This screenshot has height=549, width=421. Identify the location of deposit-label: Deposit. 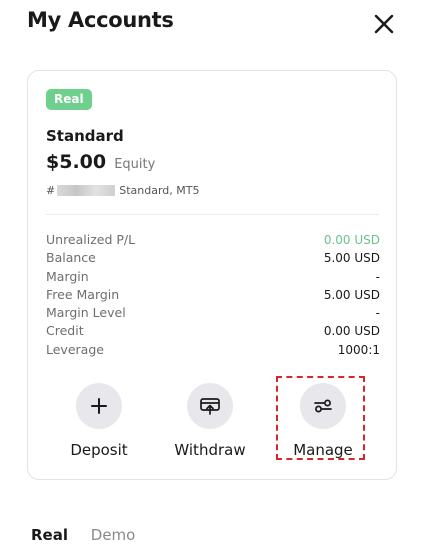
(99, 450).